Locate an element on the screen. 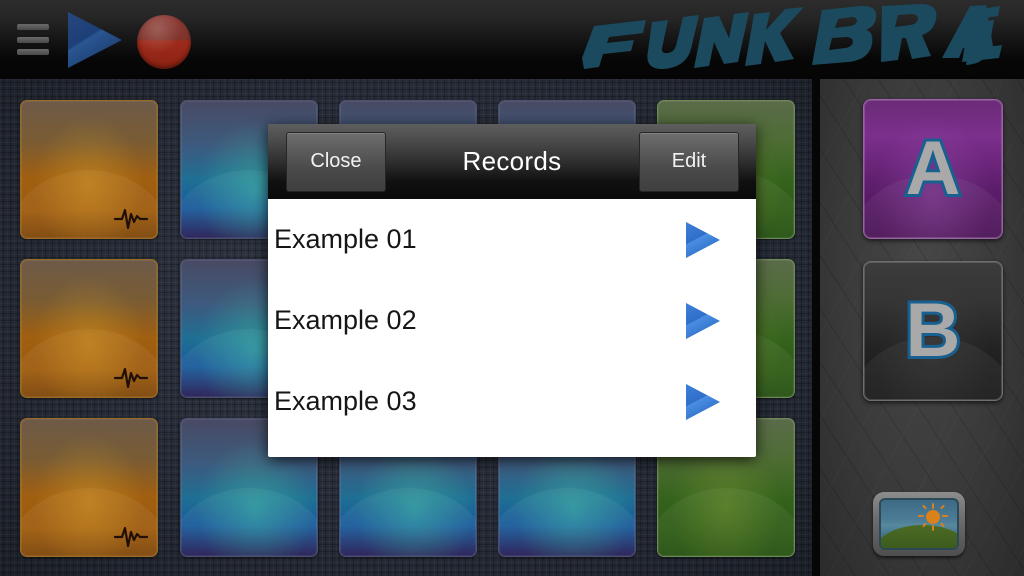  record-row: Example 01 is located at coordinates (512, 239).